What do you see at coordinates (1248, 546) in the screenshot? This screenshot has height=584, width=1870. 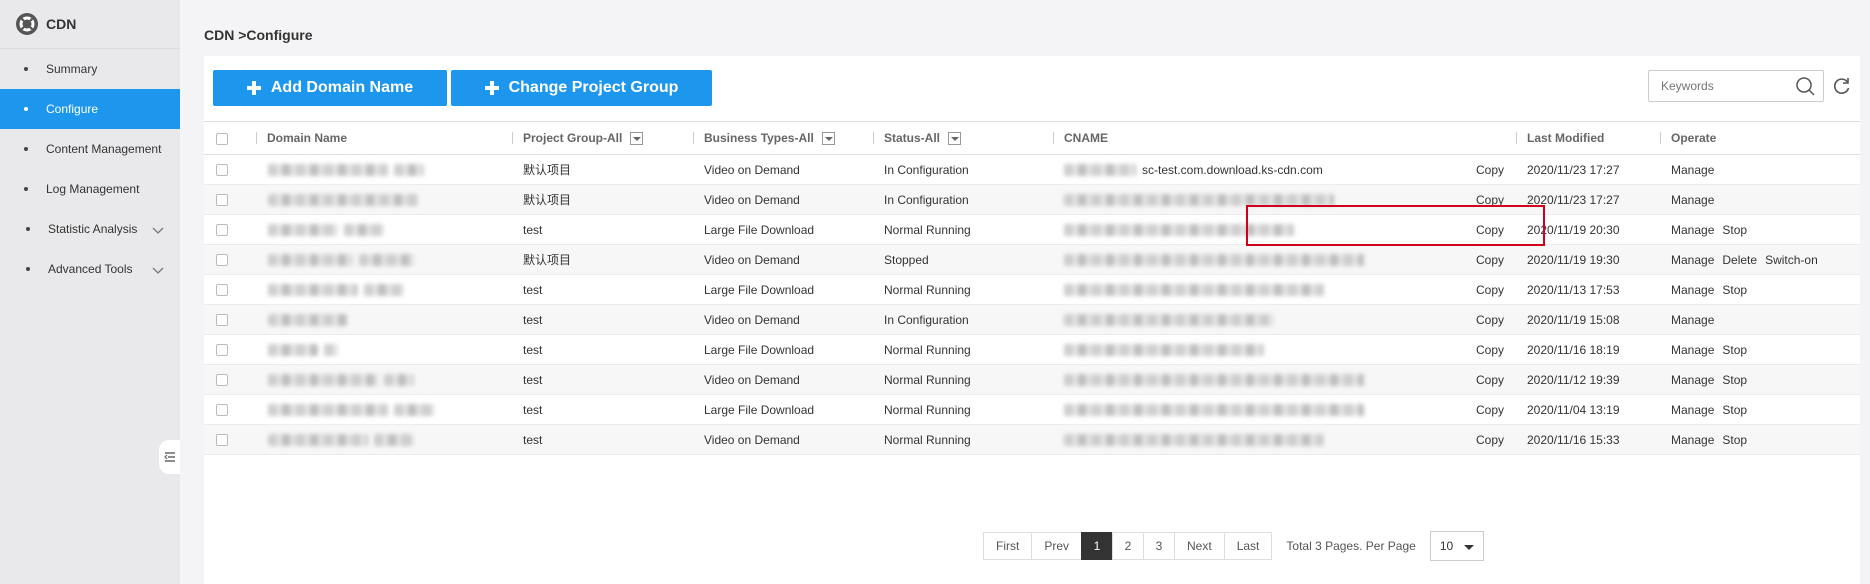 I see `page-last-button: Last` at bounding box center [1248, 546].